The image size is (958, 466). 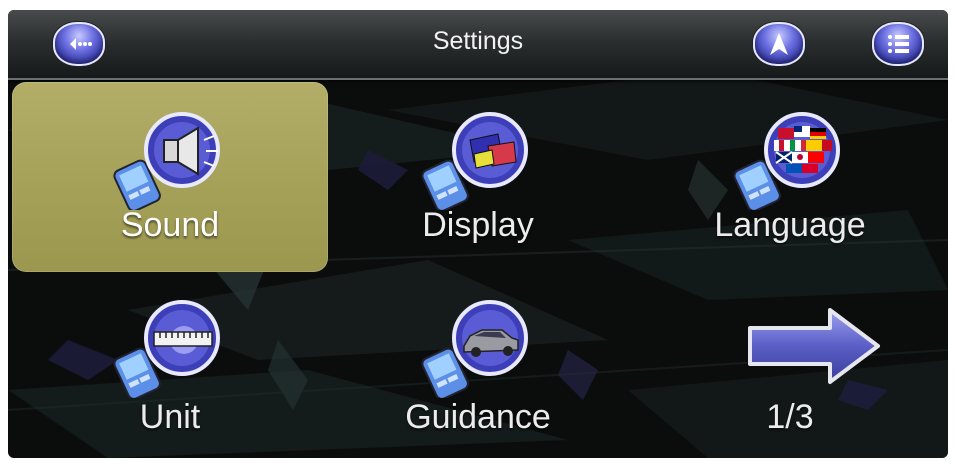 I want to click on tile-guidance: Guidance, so click(x=478, y=370).